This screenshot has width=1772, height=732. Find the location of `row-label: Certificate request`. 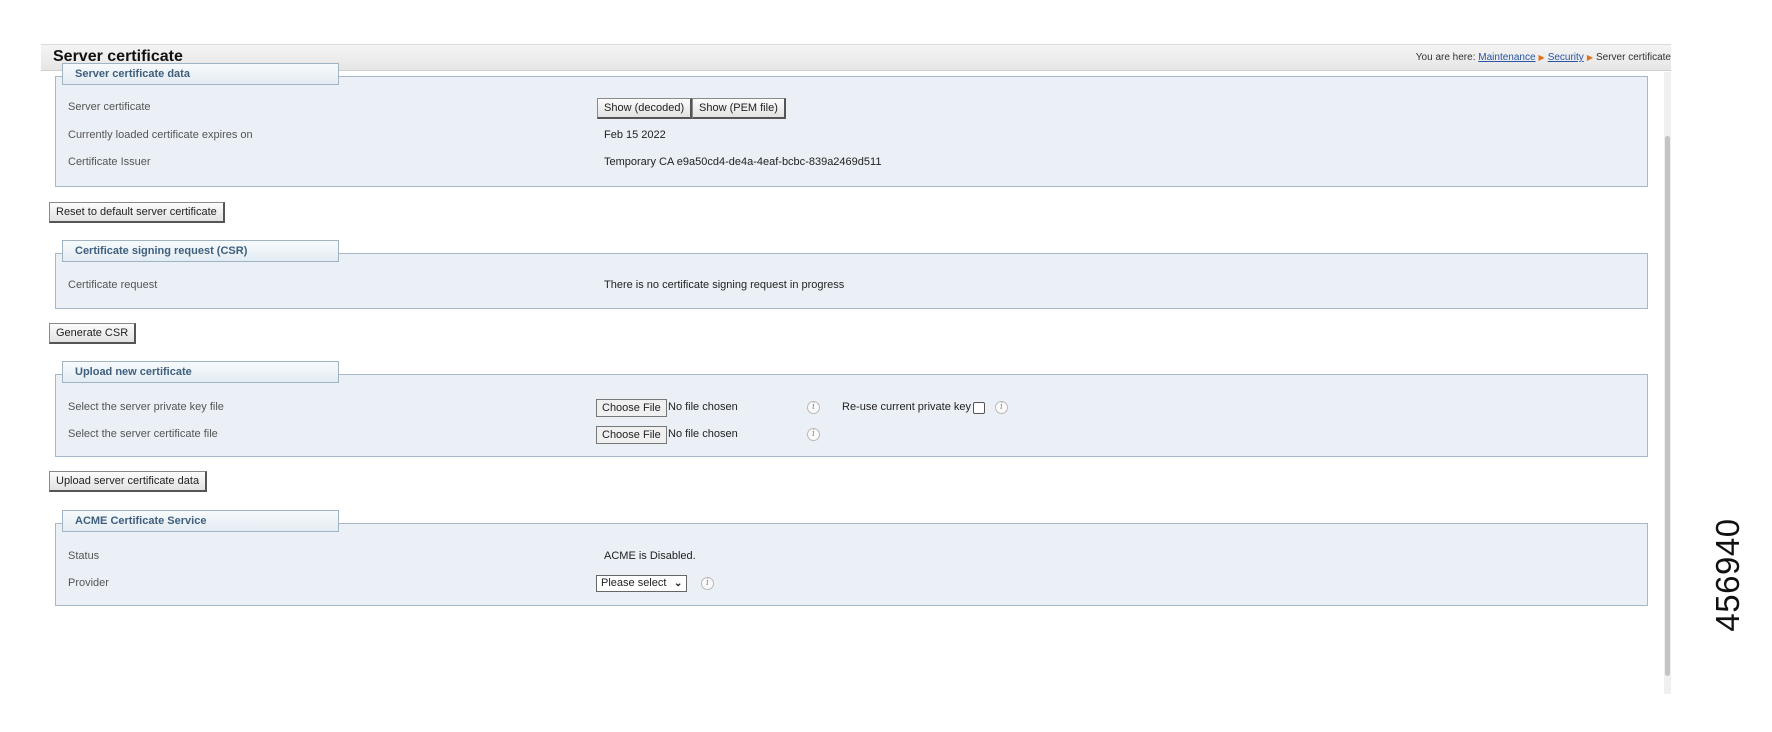

row-label: Certificate request is located at coordinates (113, 285).